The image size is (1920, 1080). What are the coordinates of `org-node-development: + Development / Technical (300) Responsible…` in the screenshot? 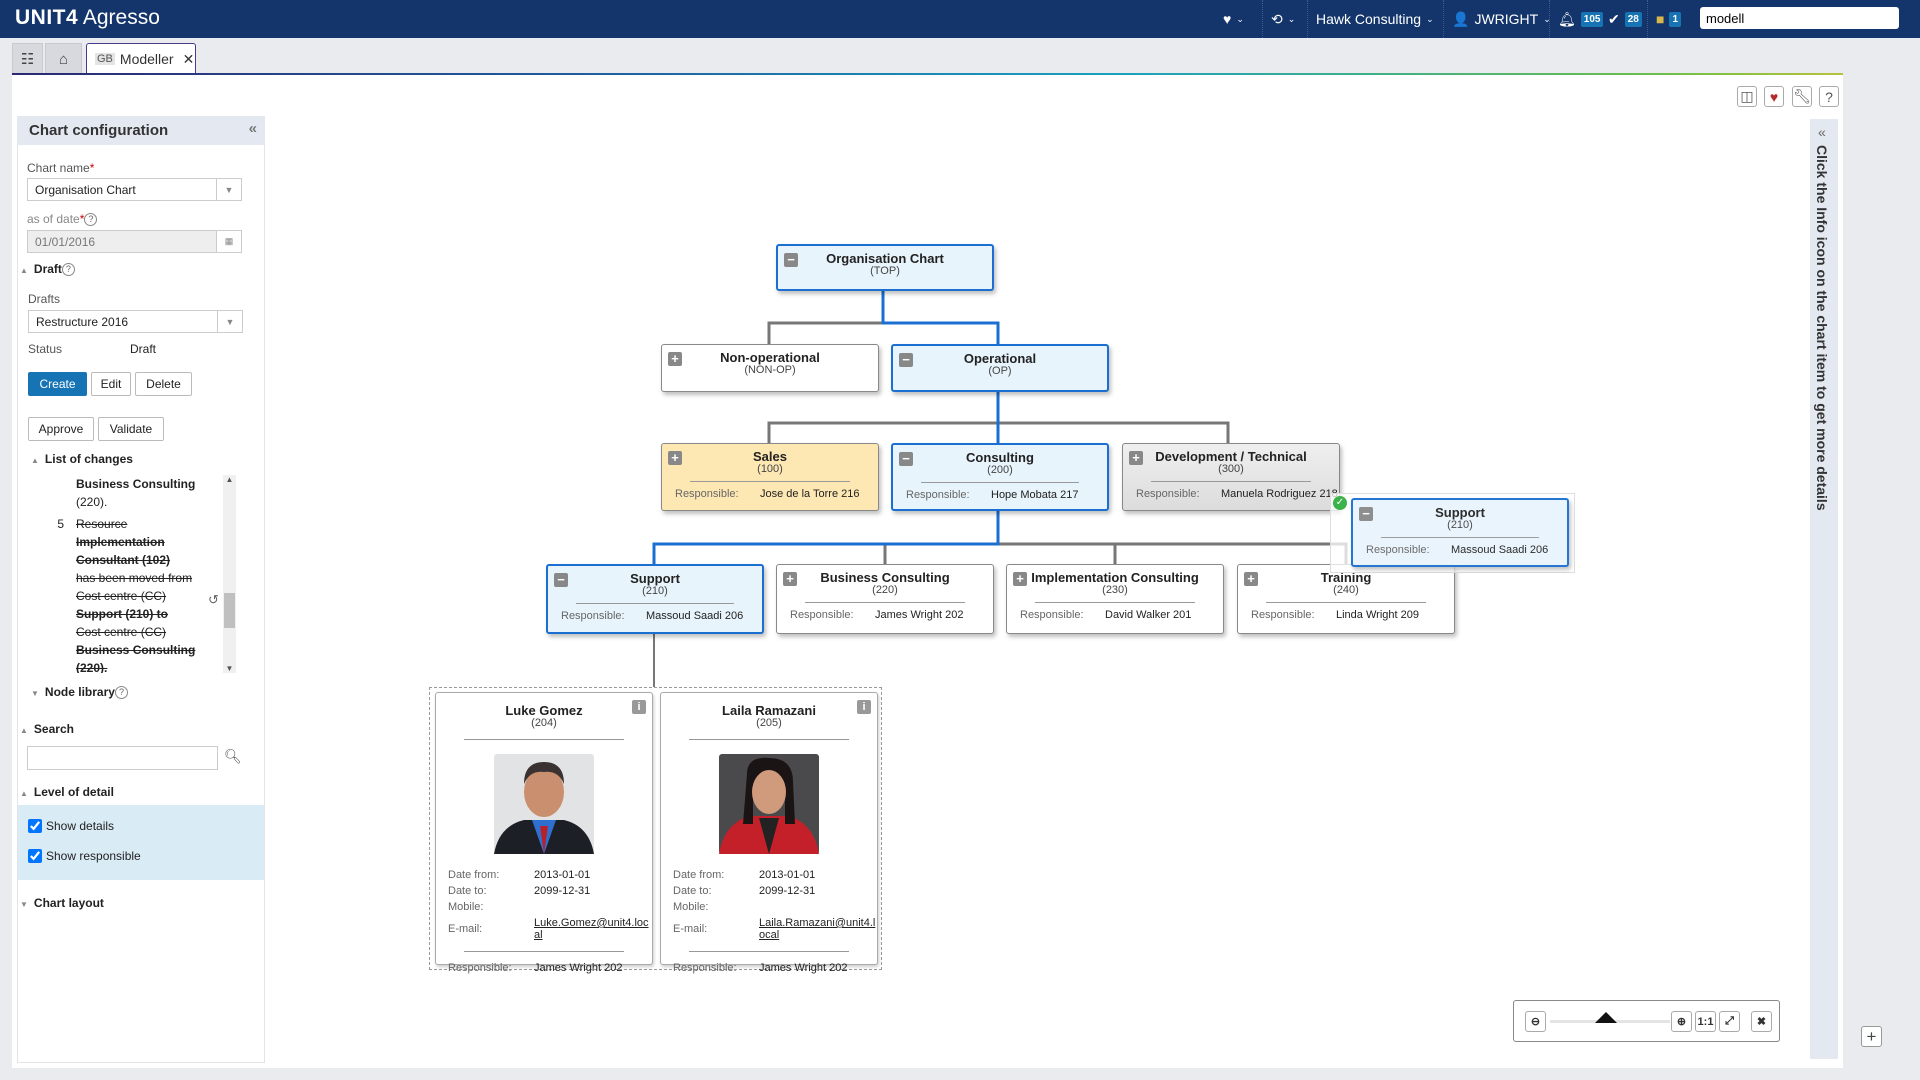 It's located at (1231, 477).